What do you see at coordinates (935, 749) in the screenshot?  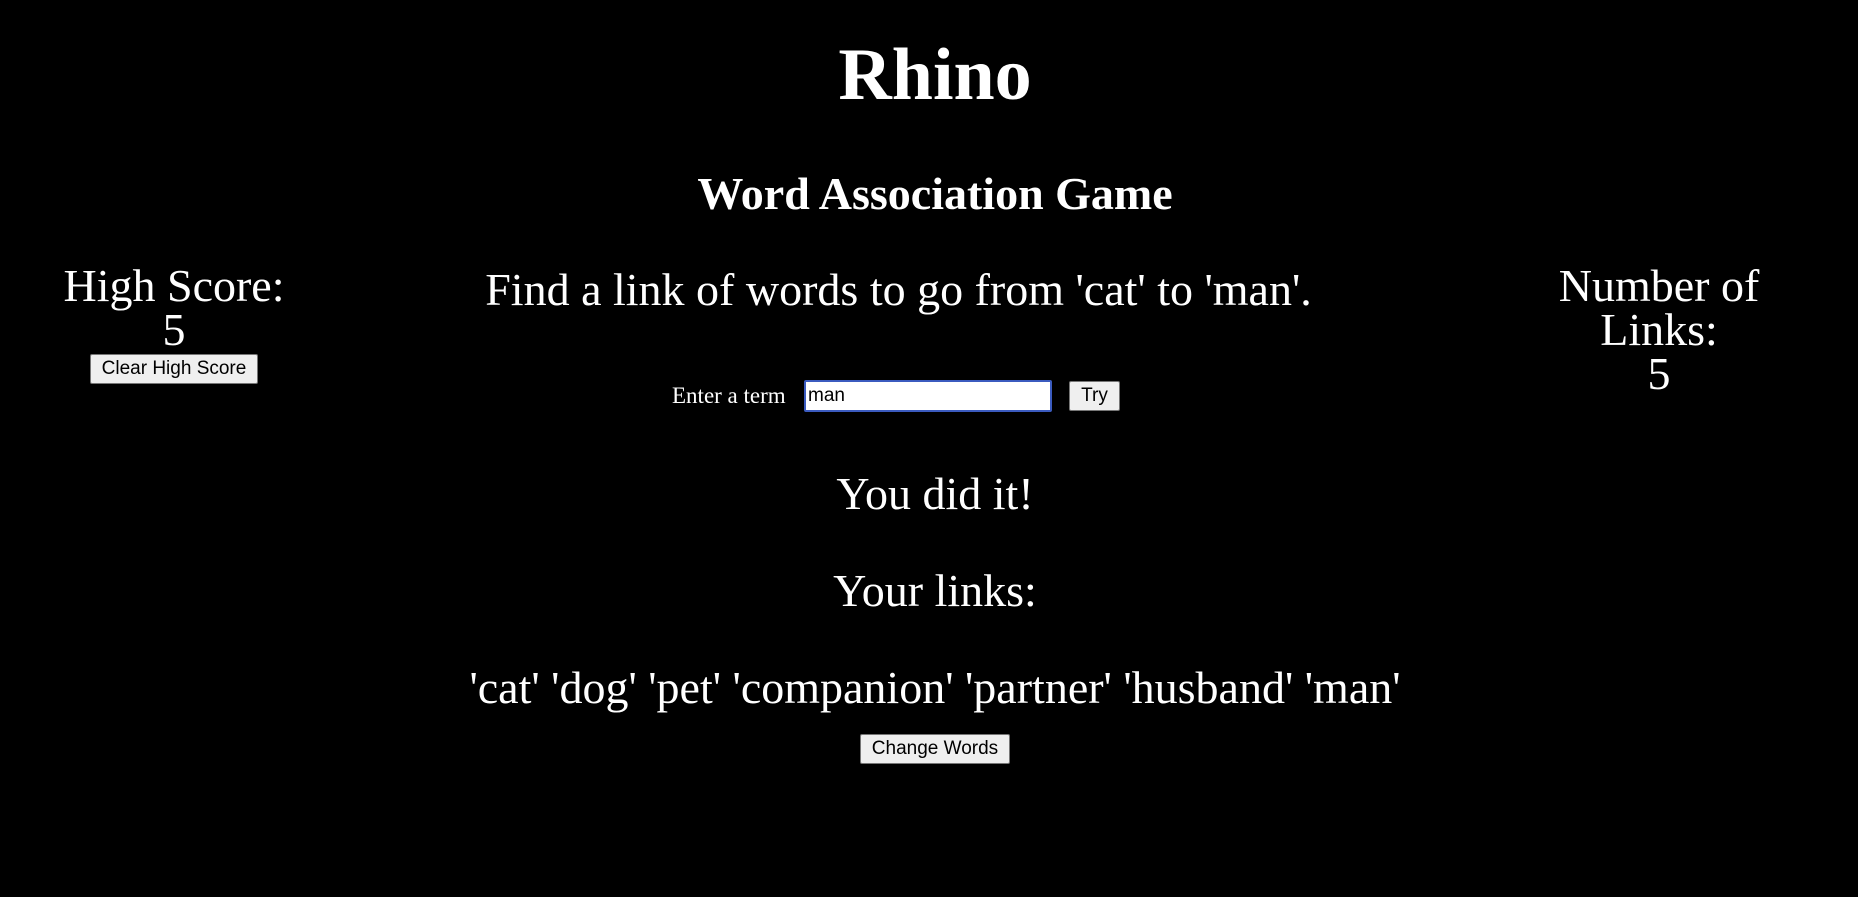 I see `change-words-button: Change Words` at bounding box center [935, 749].